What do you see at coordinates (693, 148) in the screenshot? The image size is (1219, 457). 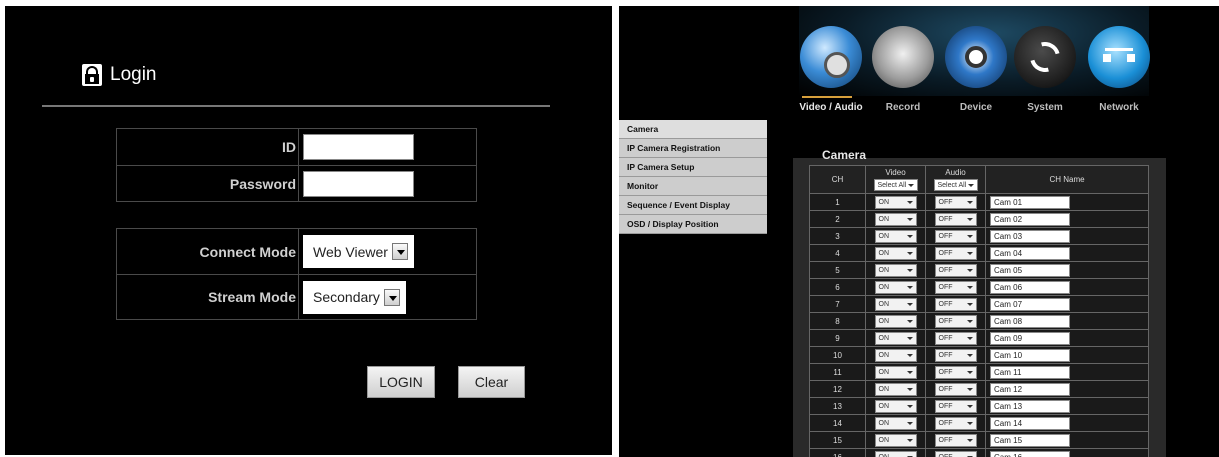 I see `sidebar-item-ip-camera-registration: IP Camera Registration` at bounding box center [693, 148].